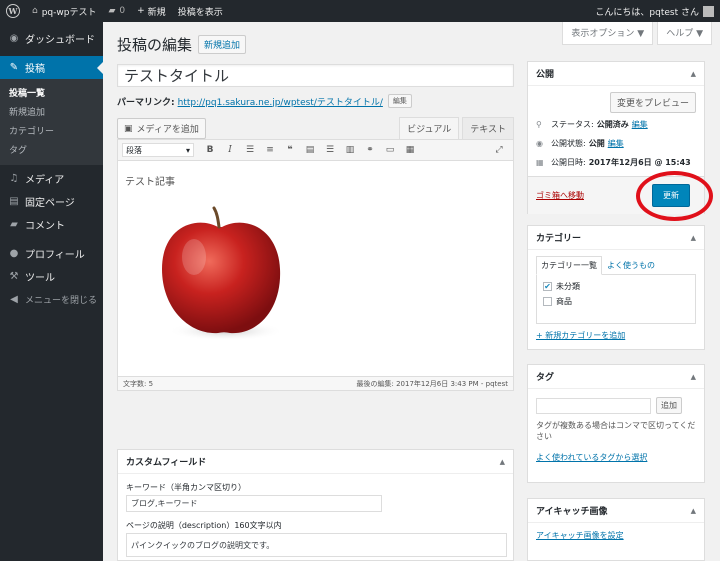 The width and height of the screenshot is (720, 561). I want to click on menu-tools: ⚒ ツール, so click(51, 276).